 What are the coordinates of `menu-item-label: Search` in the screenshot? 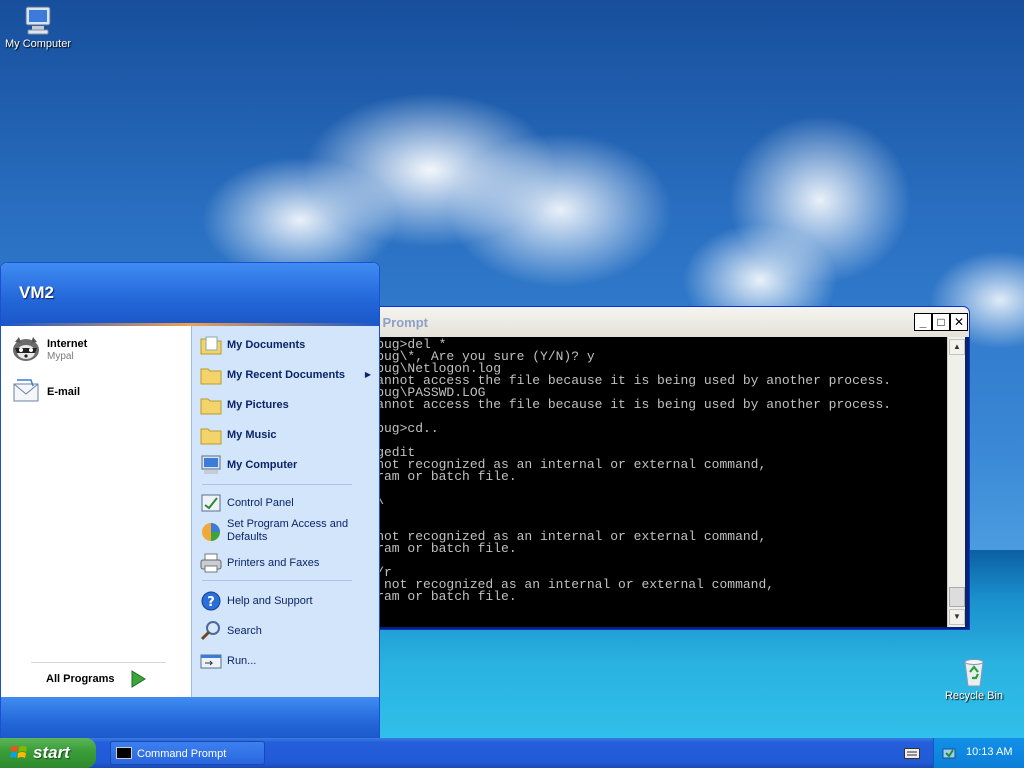 It's located at (244, 631).